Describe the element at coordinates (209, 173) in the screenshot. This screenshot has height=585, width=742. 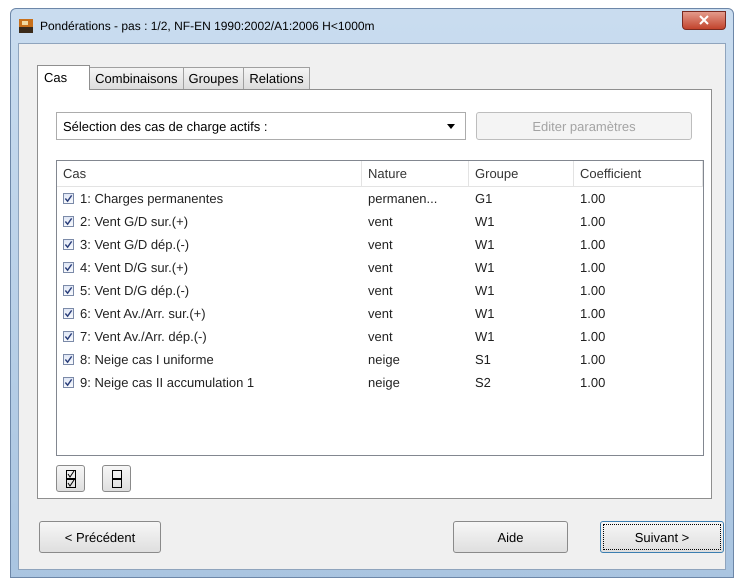
I see `column-header: Cas` at that location.